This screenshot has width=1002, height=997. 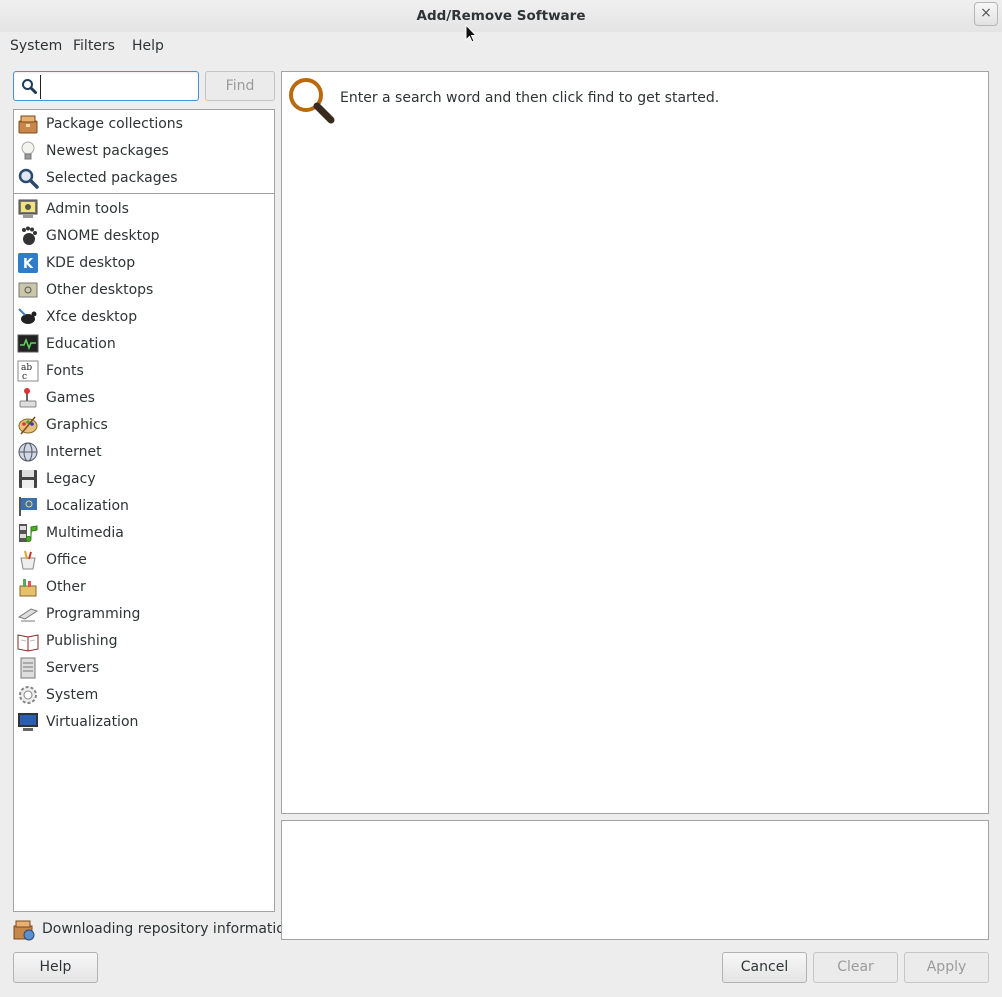 What do you see at coordinates (28, 208) in the screenshot?
I see `admin-tools-icon` at bounding box center [28, 208].